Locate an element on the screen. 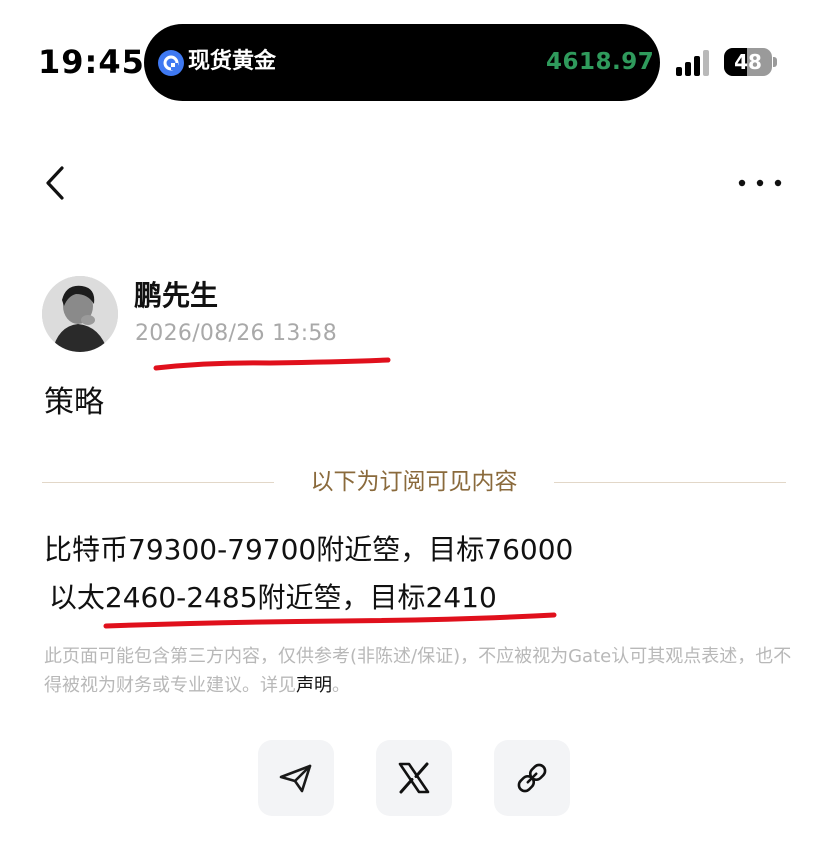 Image resolution: width=828 pixels, height=852 pixels. island-title: 现货黄金 is located at coordinates (232, 61).